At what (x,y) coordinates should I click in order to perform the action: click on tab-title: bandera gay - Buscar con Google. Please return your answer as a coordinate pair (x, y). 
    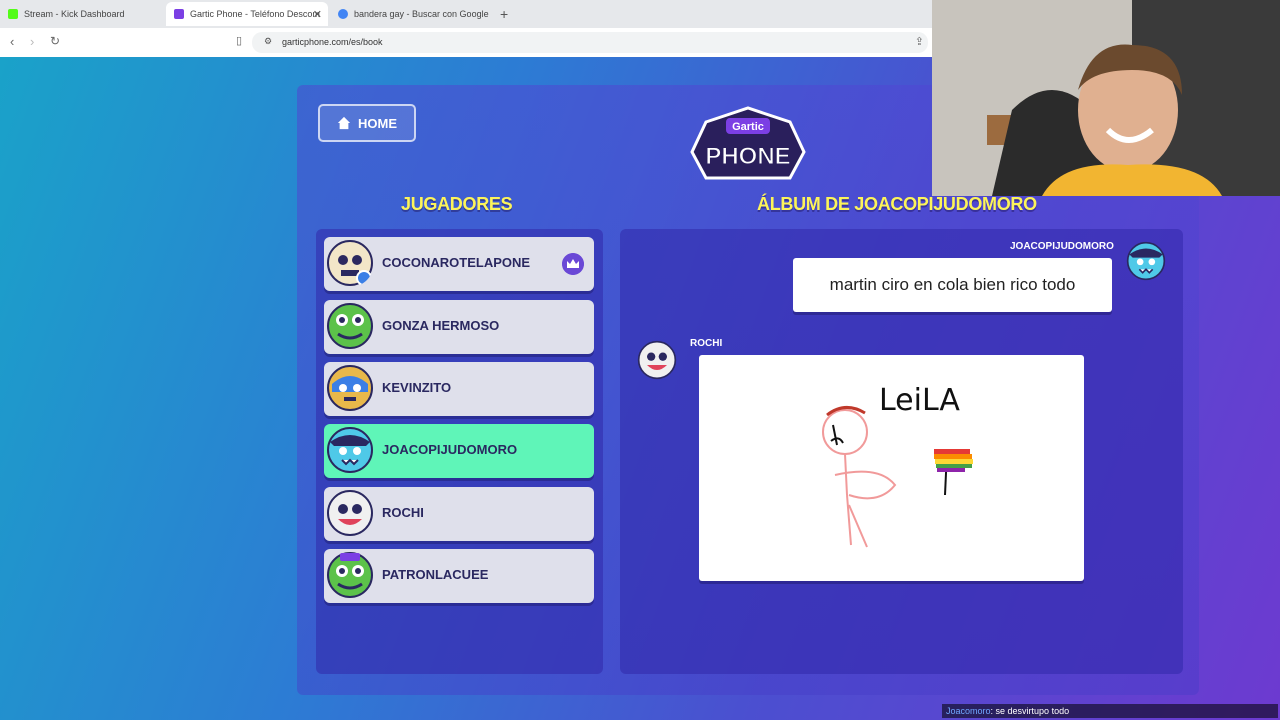
    Looking at the image, I should click on (421, 14).